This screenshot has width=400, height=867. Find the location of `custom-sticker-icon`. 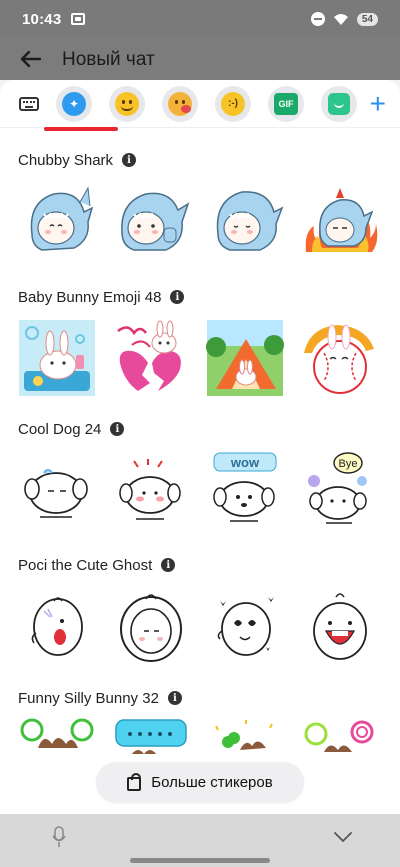

custom-sticker-icon is located at coordinates (339, 103).